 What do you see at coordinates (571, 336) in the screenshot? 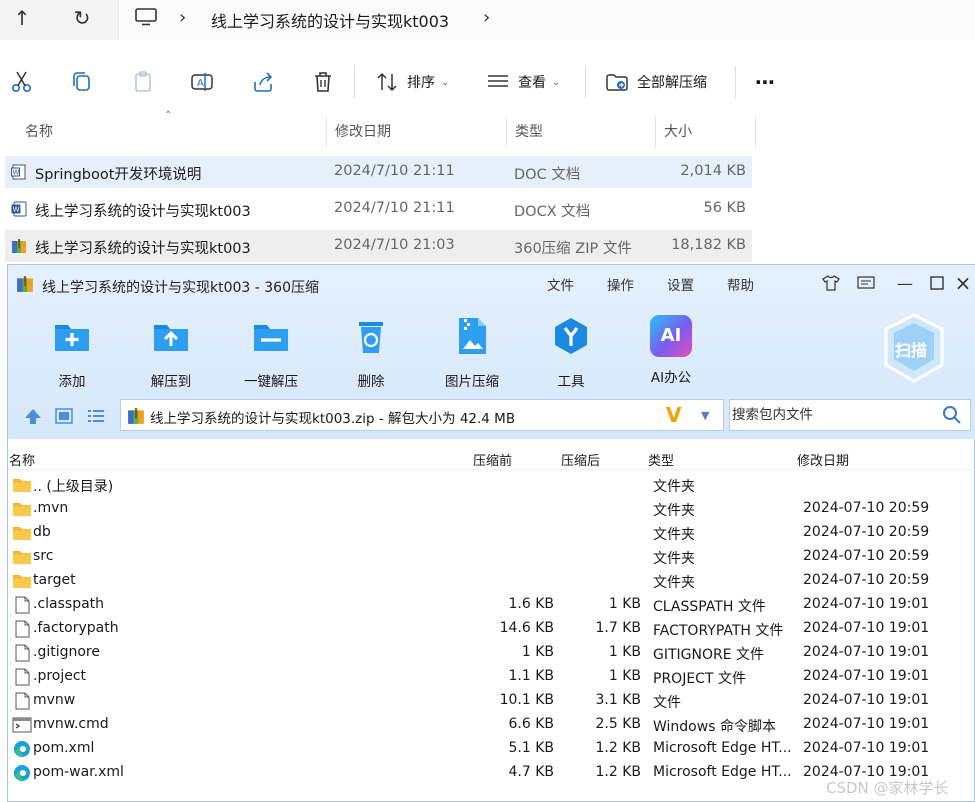
I see `tools-hexagon-icon` at bounding box center [571, 336].